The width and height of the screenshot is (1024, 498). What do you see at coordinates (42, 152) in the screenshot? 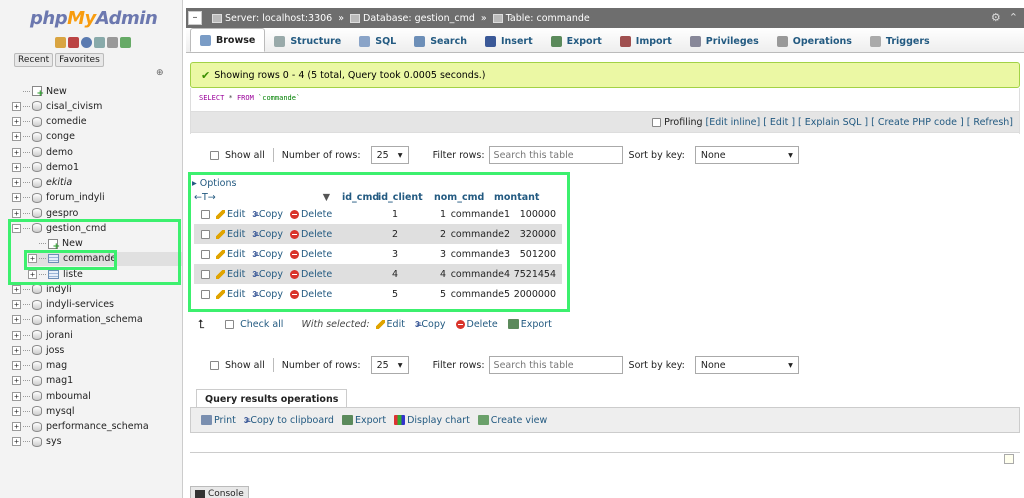
I see `sidebar-item: + demo` at bounding box center [42, 152].